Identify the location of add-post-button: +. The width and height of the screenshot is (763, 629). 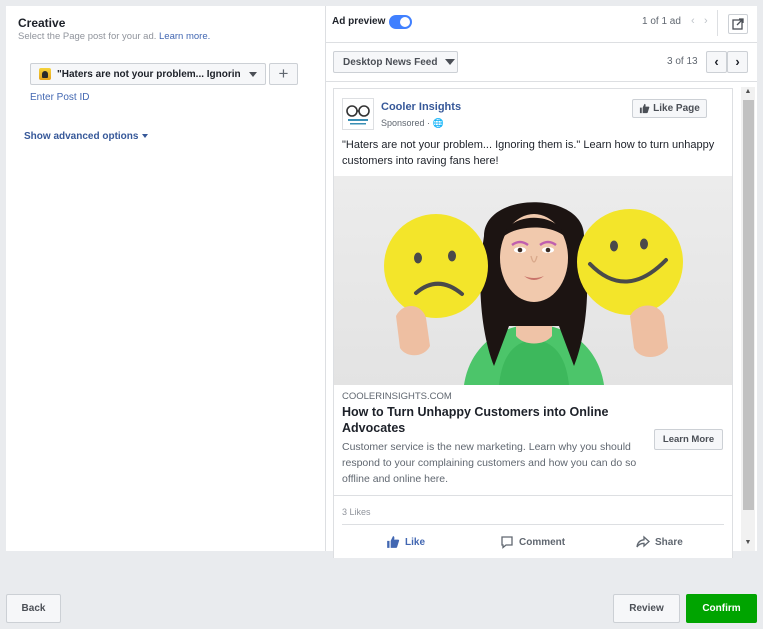
(283, 74).